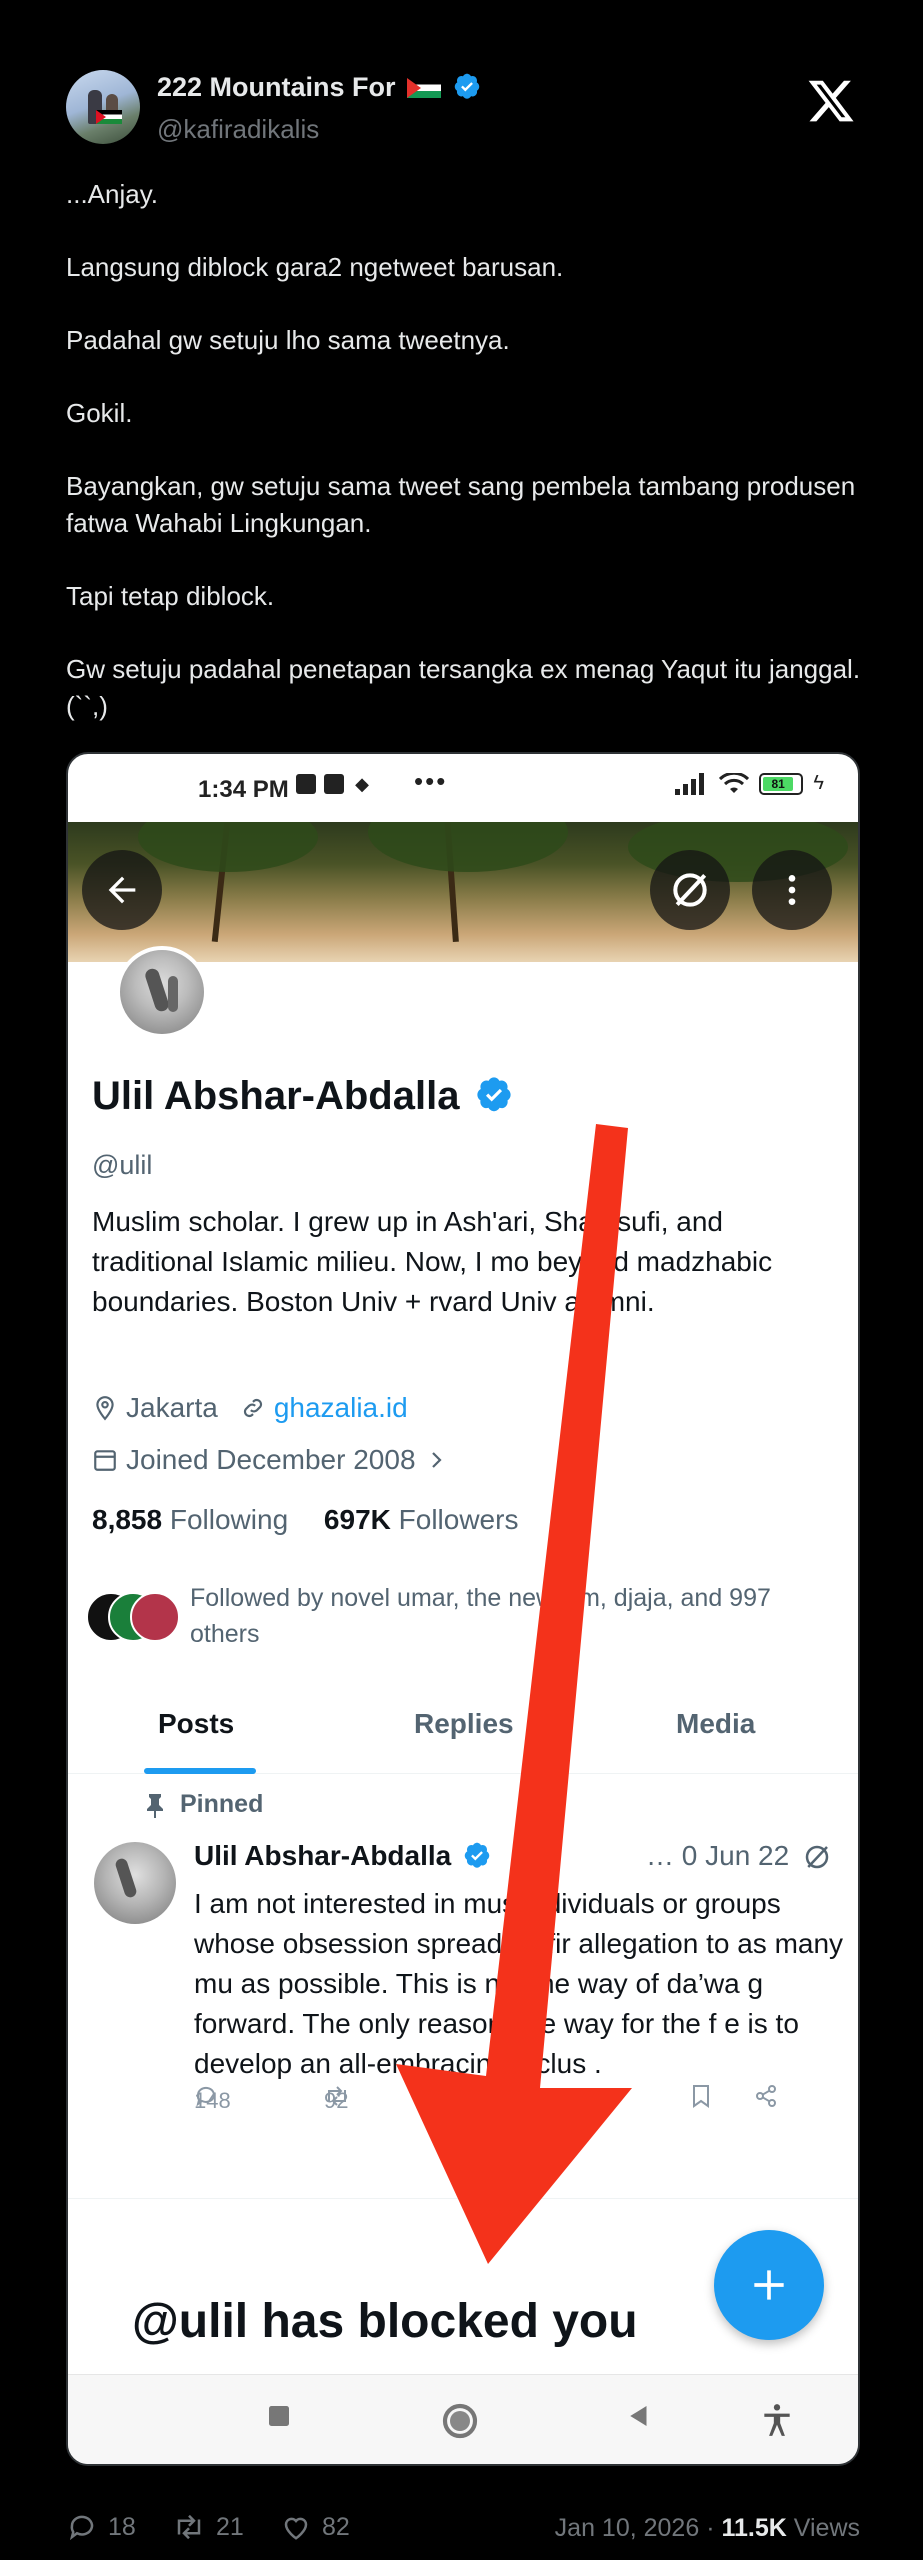 This screenshot has width=923, height=2560. I want to click on following-count: 8,858, so click(127, 1519).